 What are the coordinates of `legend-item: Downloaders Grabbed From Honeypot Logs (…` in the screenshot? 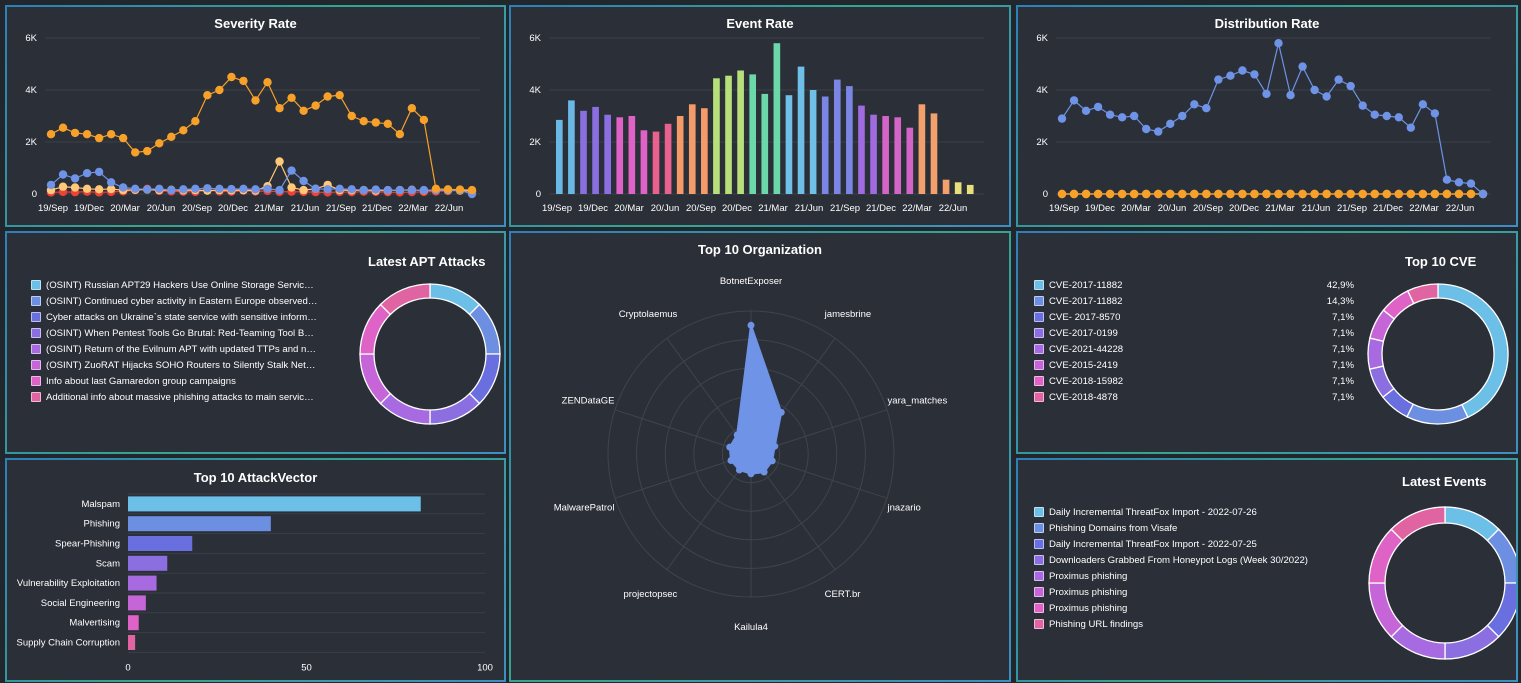 It's located at (1194, 560).